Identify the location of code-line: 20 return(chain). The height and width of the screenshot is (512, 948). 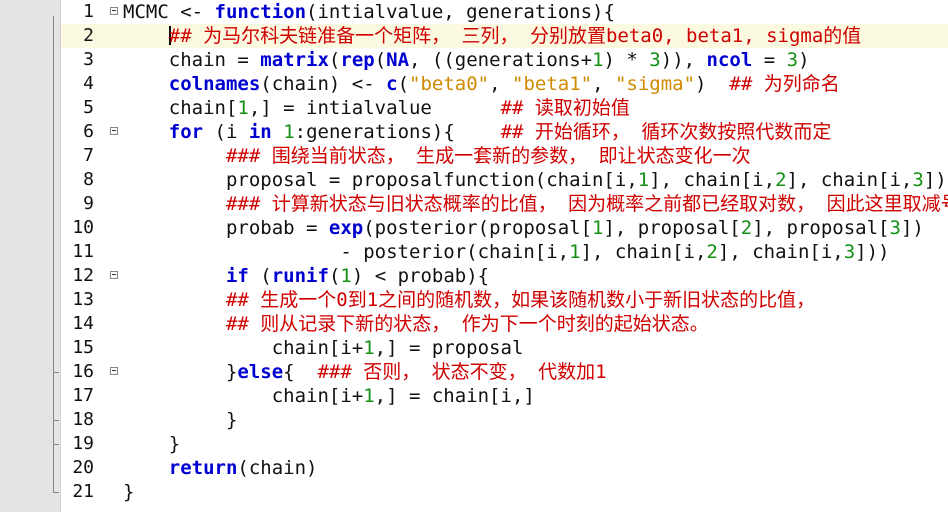
(504, 468).